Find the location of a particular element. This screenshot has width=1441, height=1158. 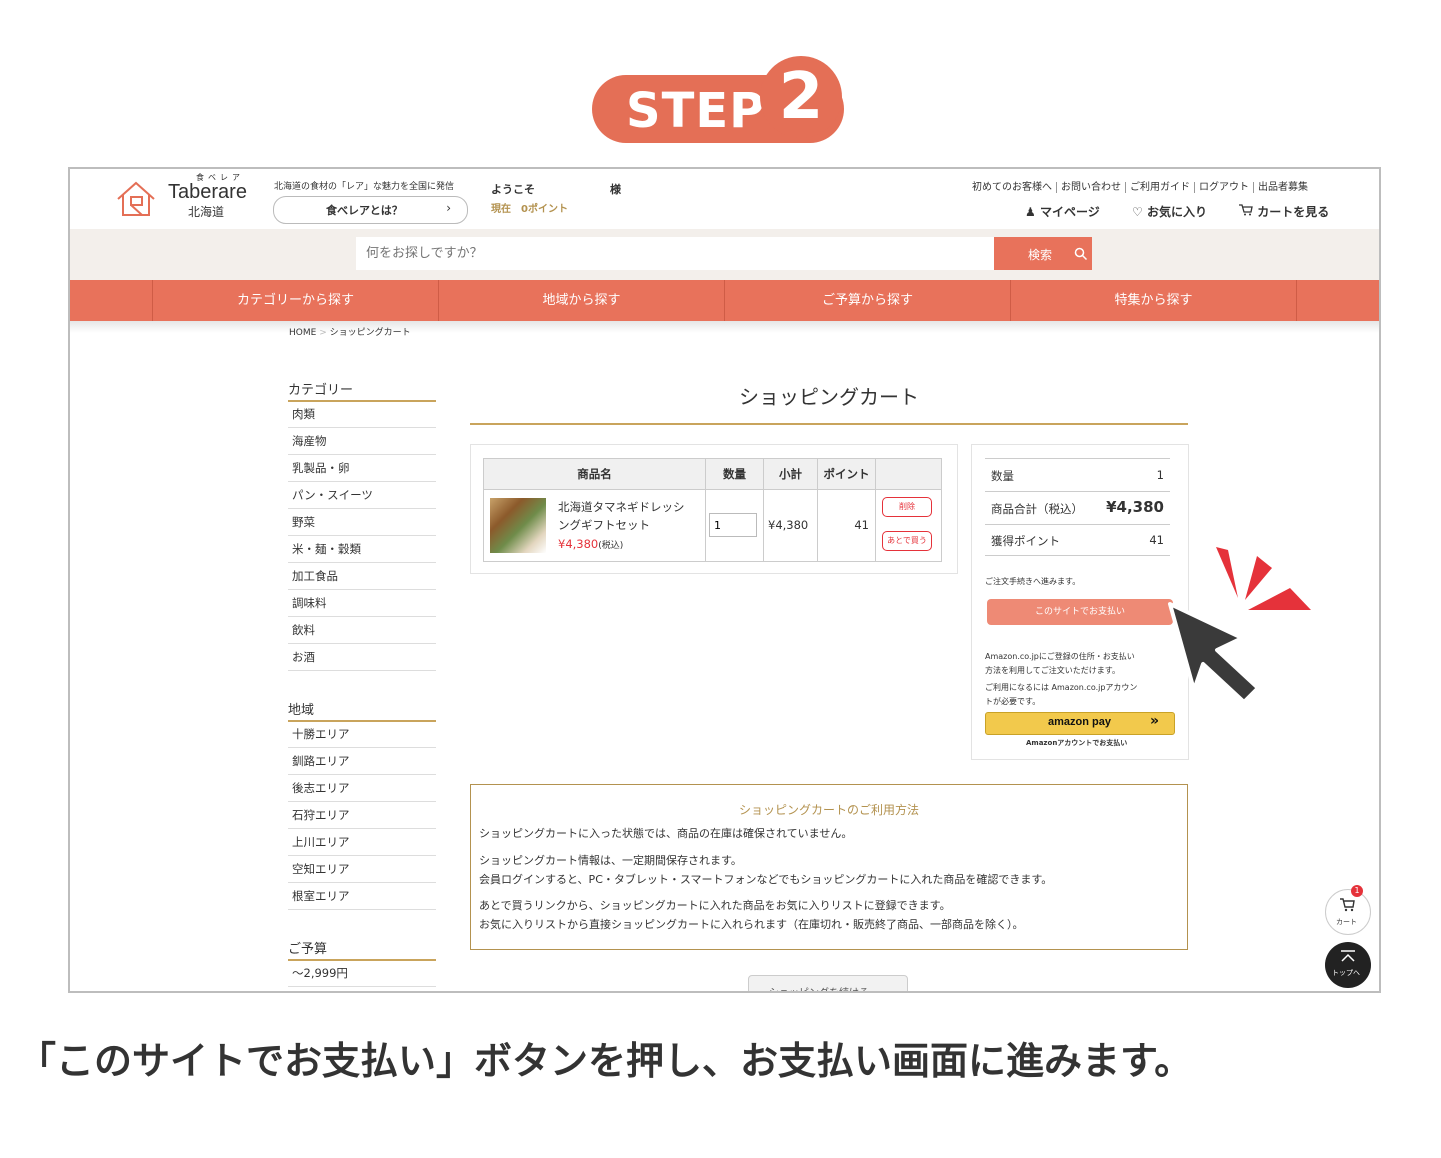

heart-icon: ♡ is located at coordinates (1137, 212).